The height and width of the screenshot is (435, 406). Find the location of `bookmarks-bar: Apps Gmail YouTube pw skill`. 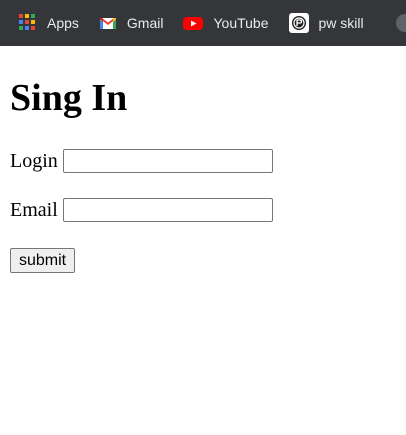

bookmarks-bar: Apps Gmail YouTube pw skill is located at coordinates (203, 23).